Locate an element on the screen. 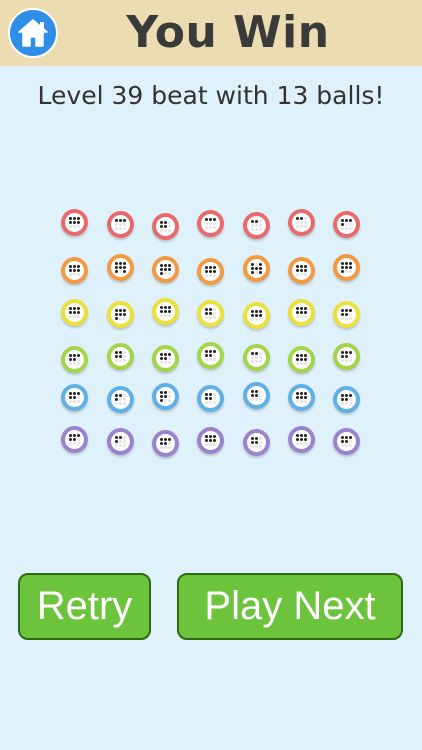 The width and height of the screenshot is (422, 750). home-button is located at coordinates (33, 33).